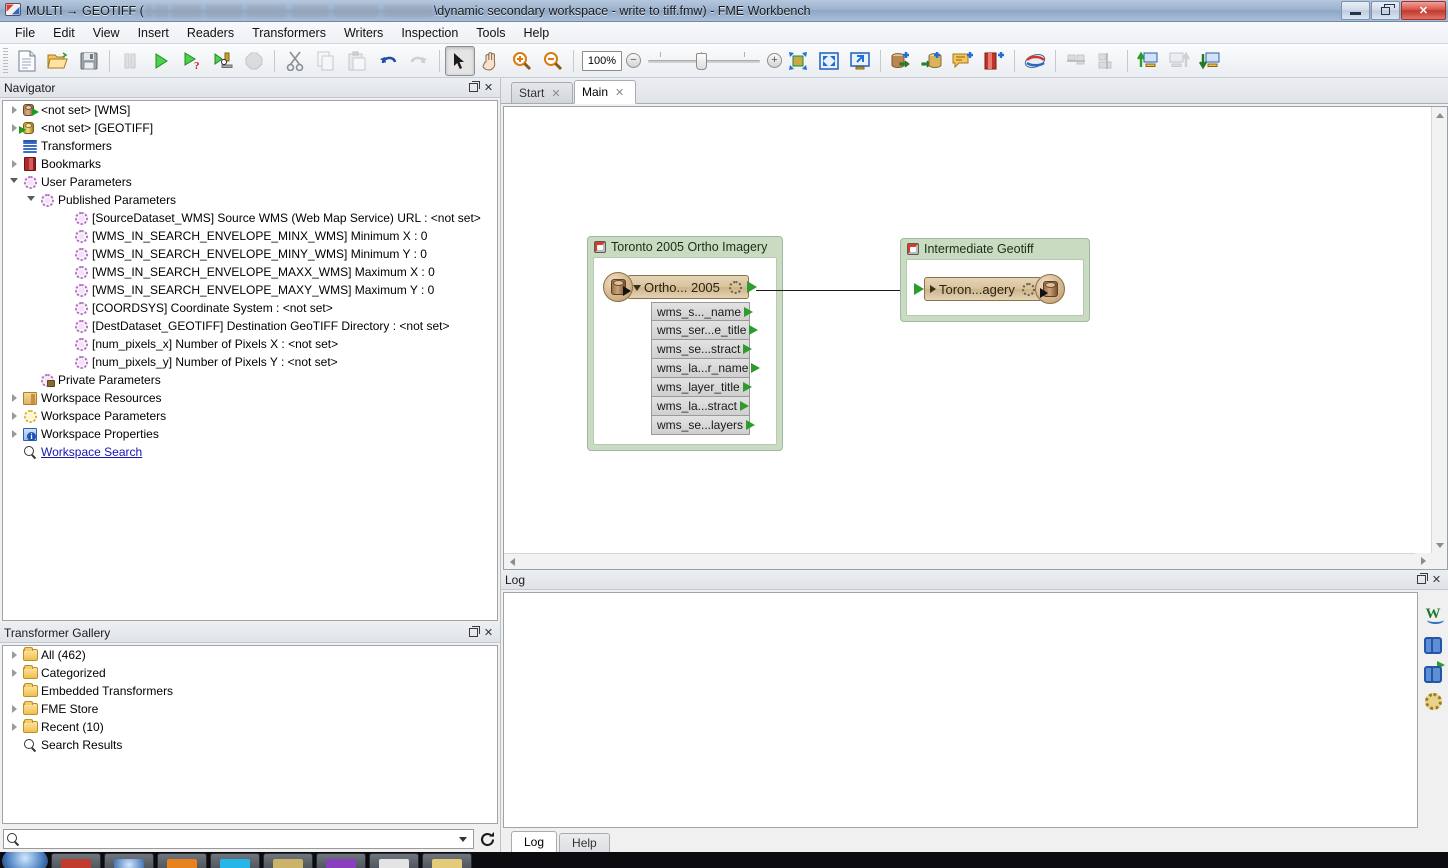 This screenshot has width=1448, height=868. What do you see at coordinates (89, 61) in the screenshot?
I see `save-icon` at bounding box center [89, 61].